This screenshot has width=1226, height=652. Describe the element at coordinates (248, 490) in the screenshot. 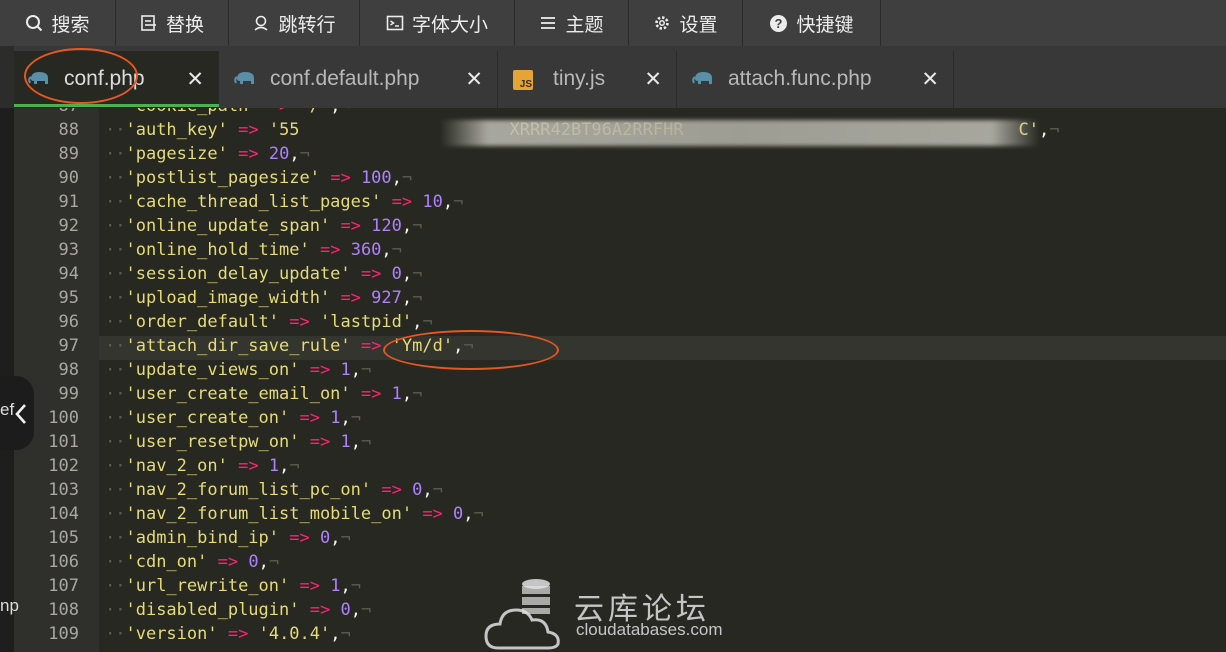

I see `config-key: 'nav_2_forum_list_pc_on'` at that location.